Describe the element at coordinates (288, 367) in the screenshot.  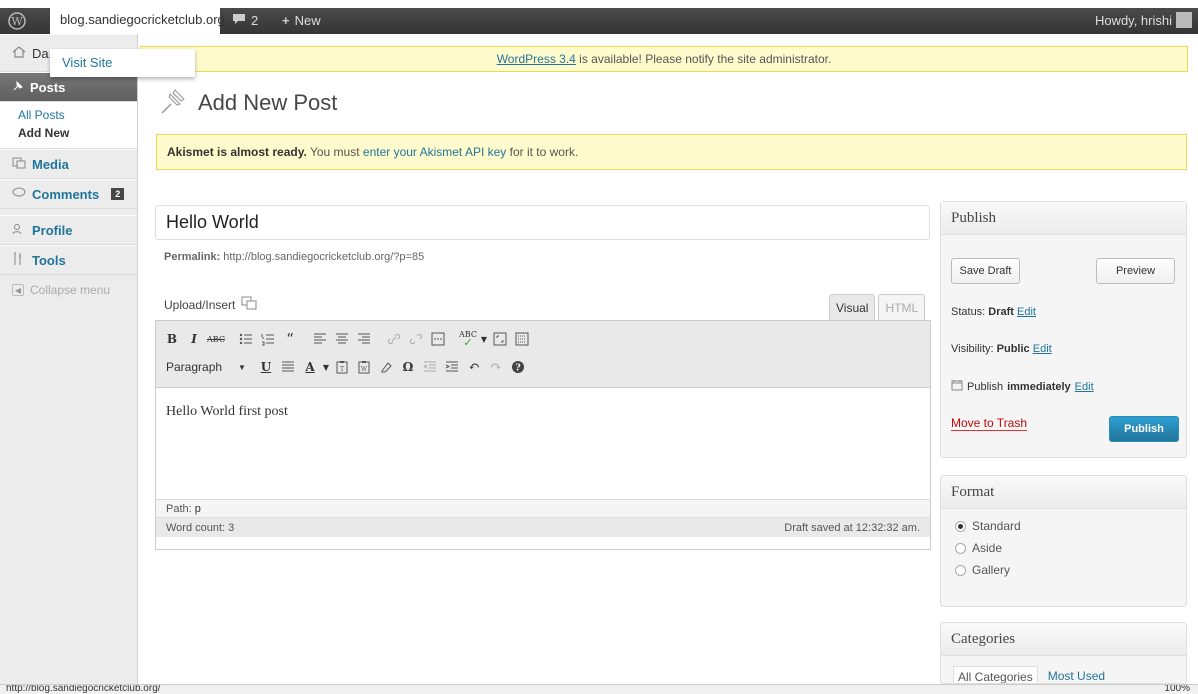
I see `align-justify-icon` at that location.